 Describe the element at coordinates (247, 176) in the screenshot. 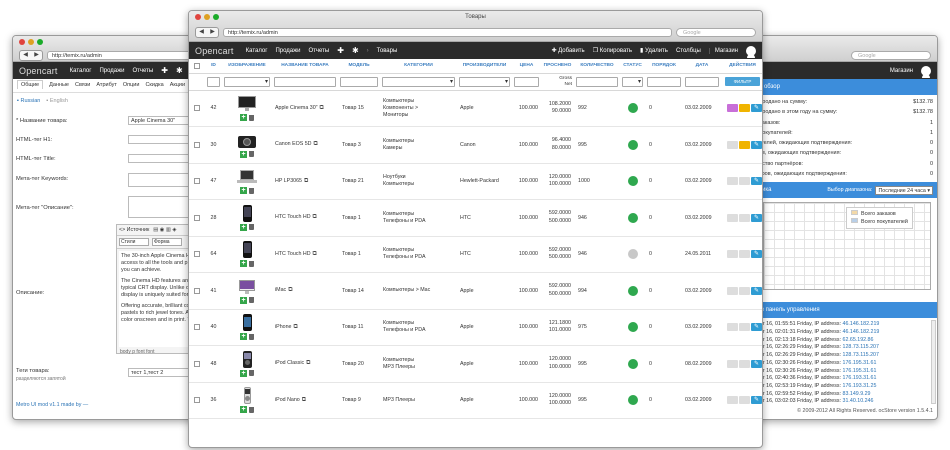

I see `product-image-laptop-icon` at that location.